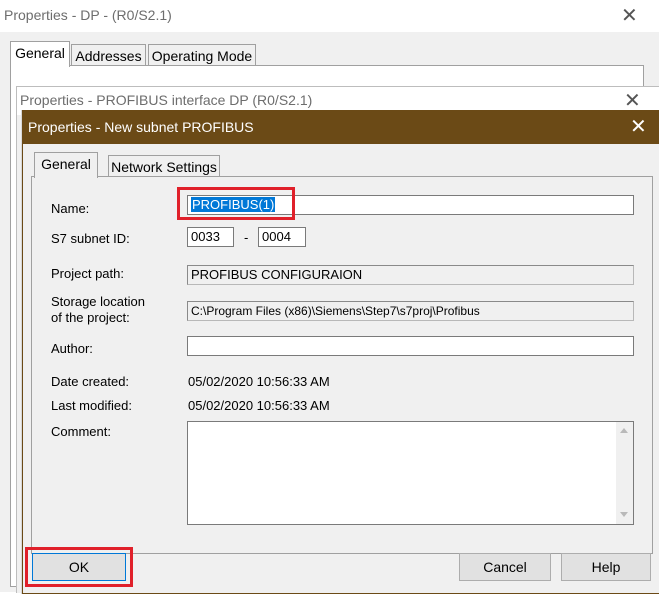 This screenshot has width=659, height=594. Describe the element at coordinates (87, 273) in the screenshot. I see `project-path-label: Project path:` at that location.